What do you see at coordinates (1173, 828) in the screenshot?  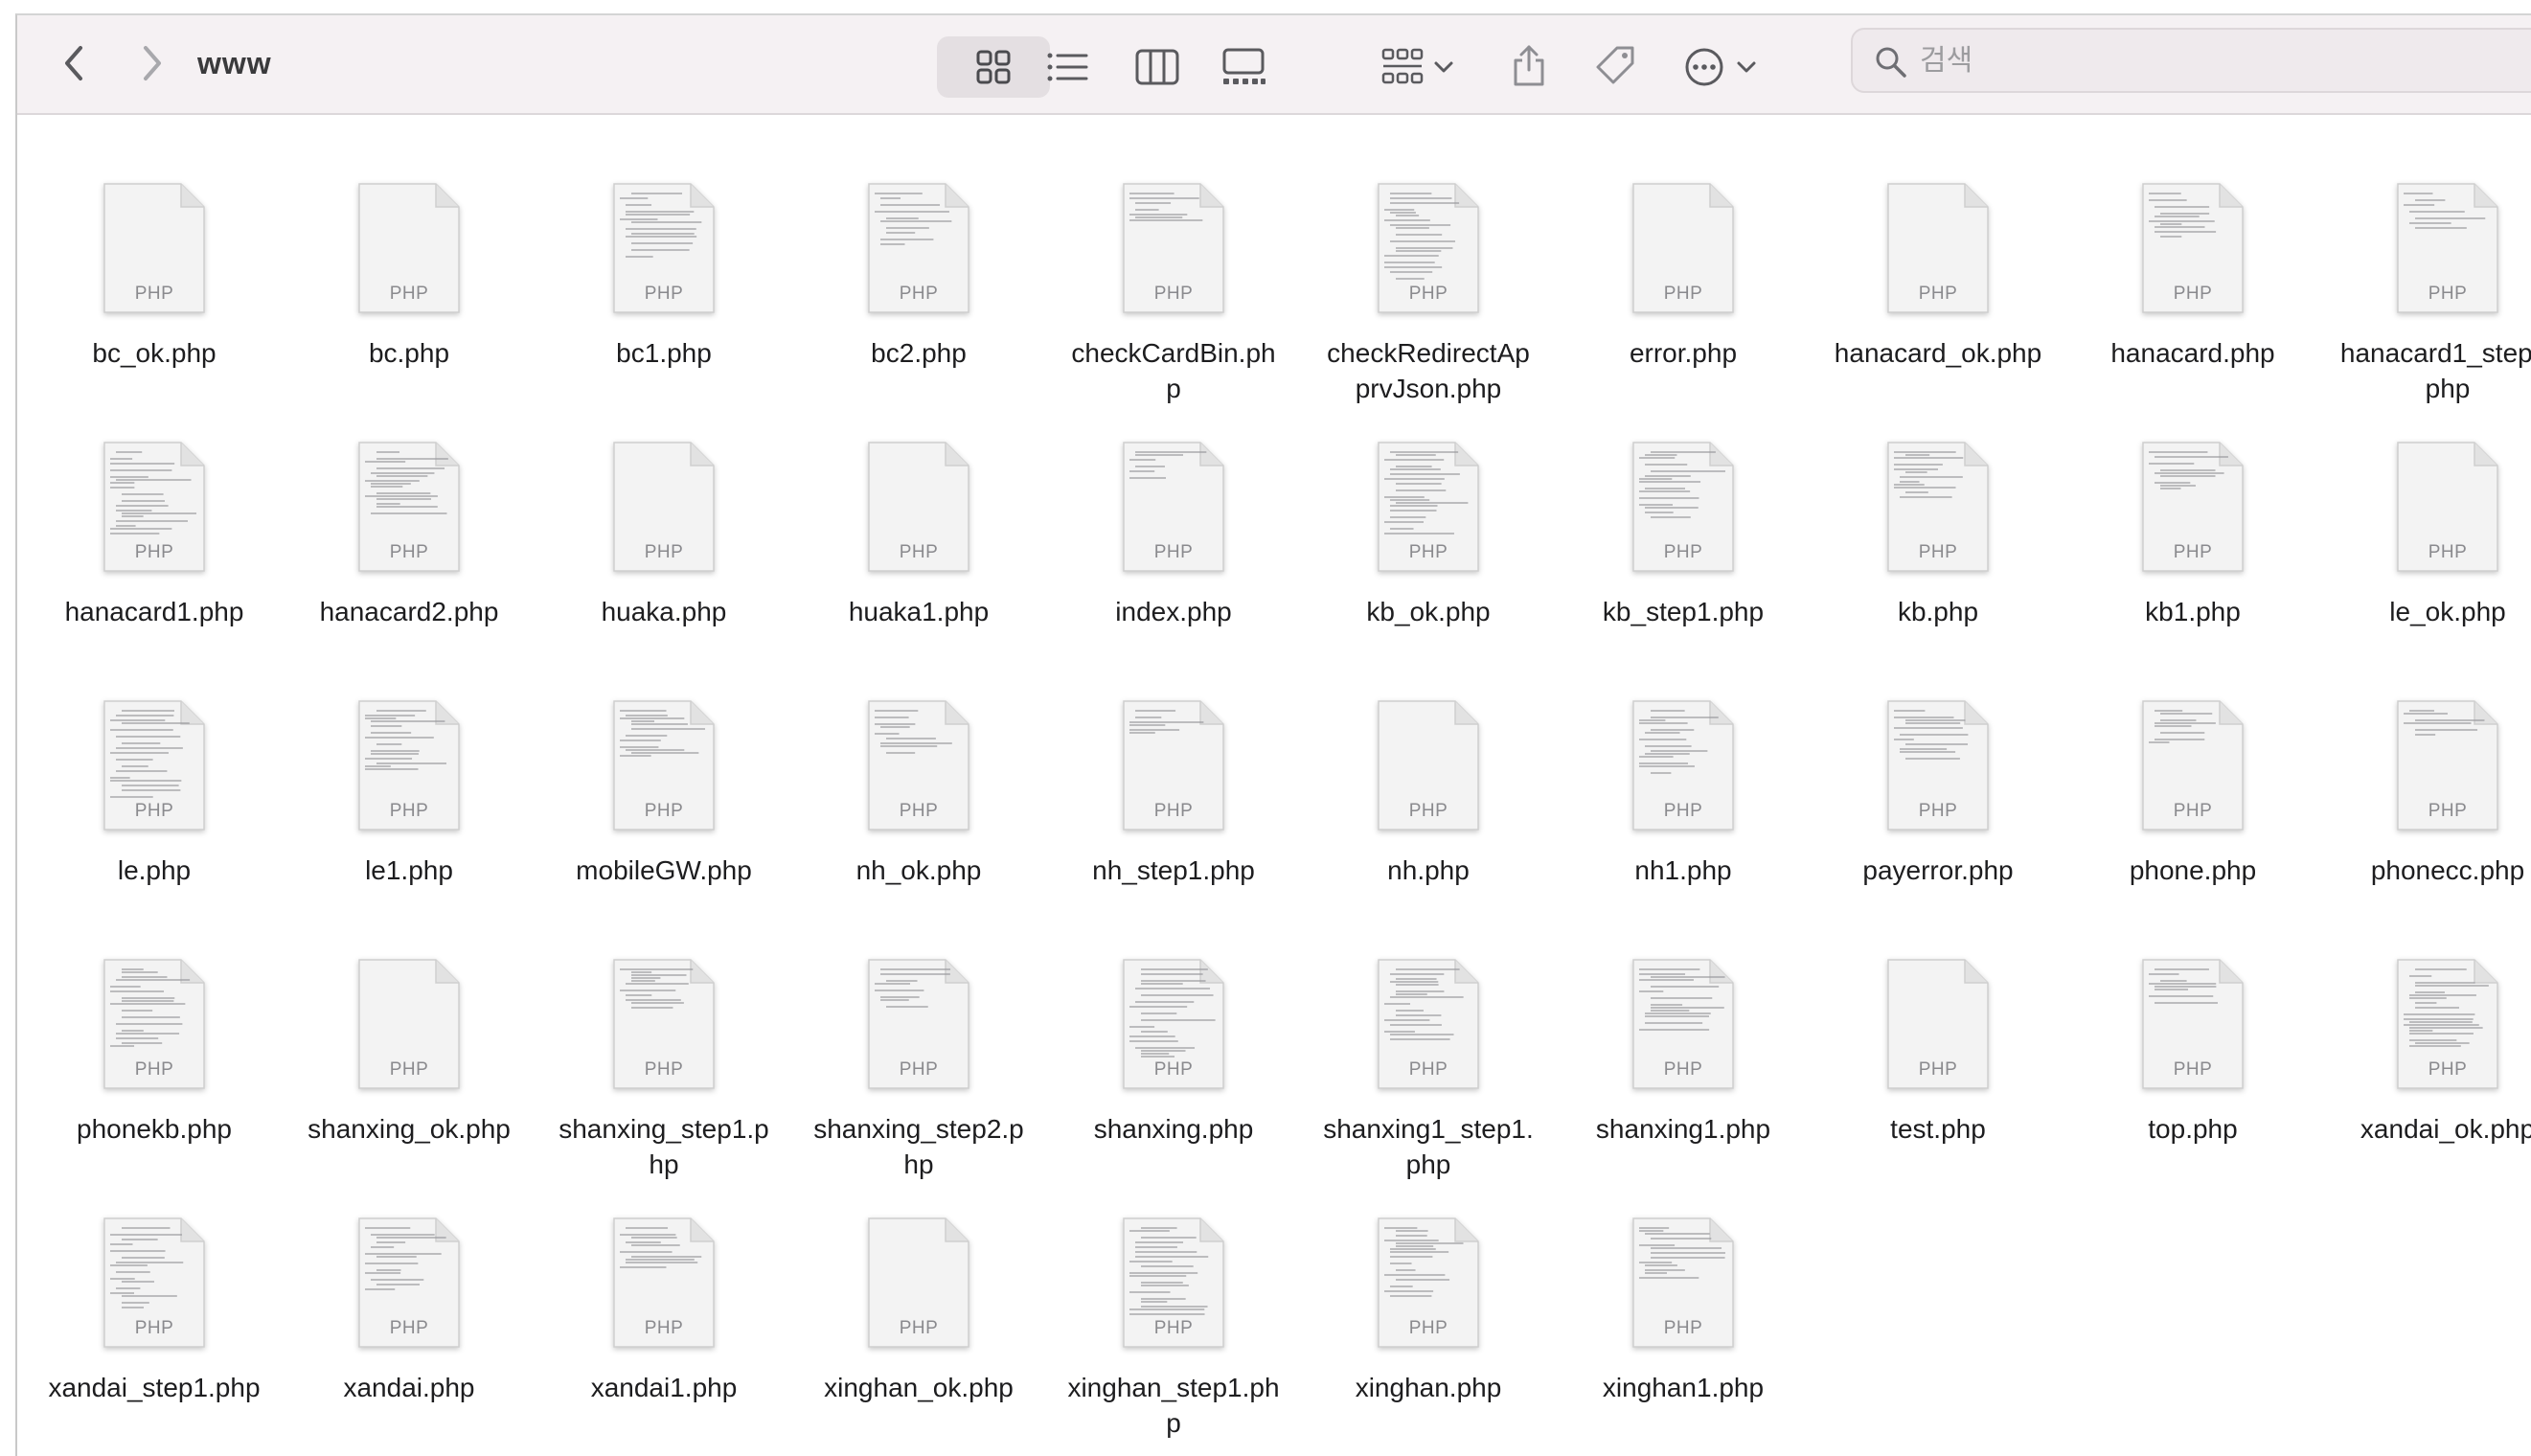 I see `file-item: PHP nh_step1.php` at bounding box center [1173, 828].